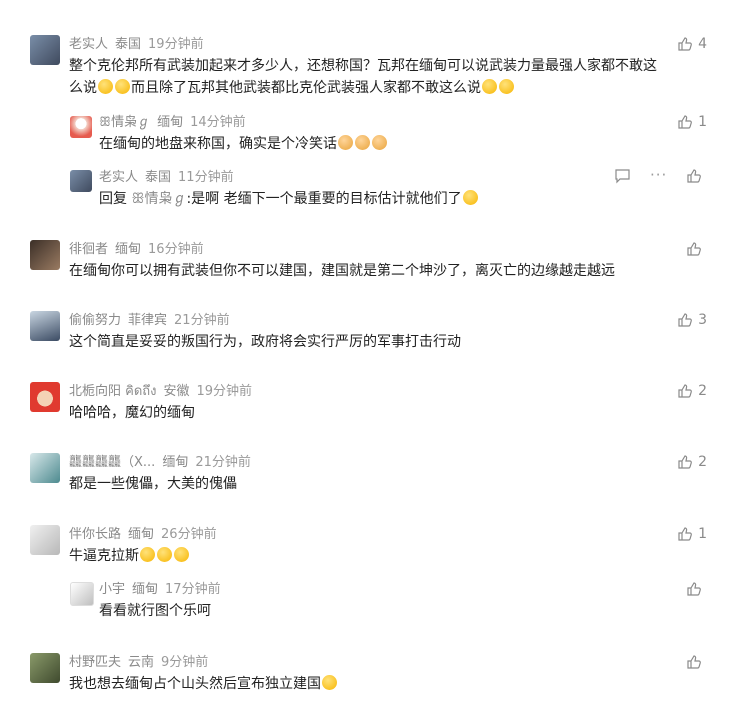  Describe the element at coordinates (306, 88) in the screenshot. I see `comment-text-line: 而且除了瓦邦其他武装都比克伦武装强人家都不敢这么说` at that location.